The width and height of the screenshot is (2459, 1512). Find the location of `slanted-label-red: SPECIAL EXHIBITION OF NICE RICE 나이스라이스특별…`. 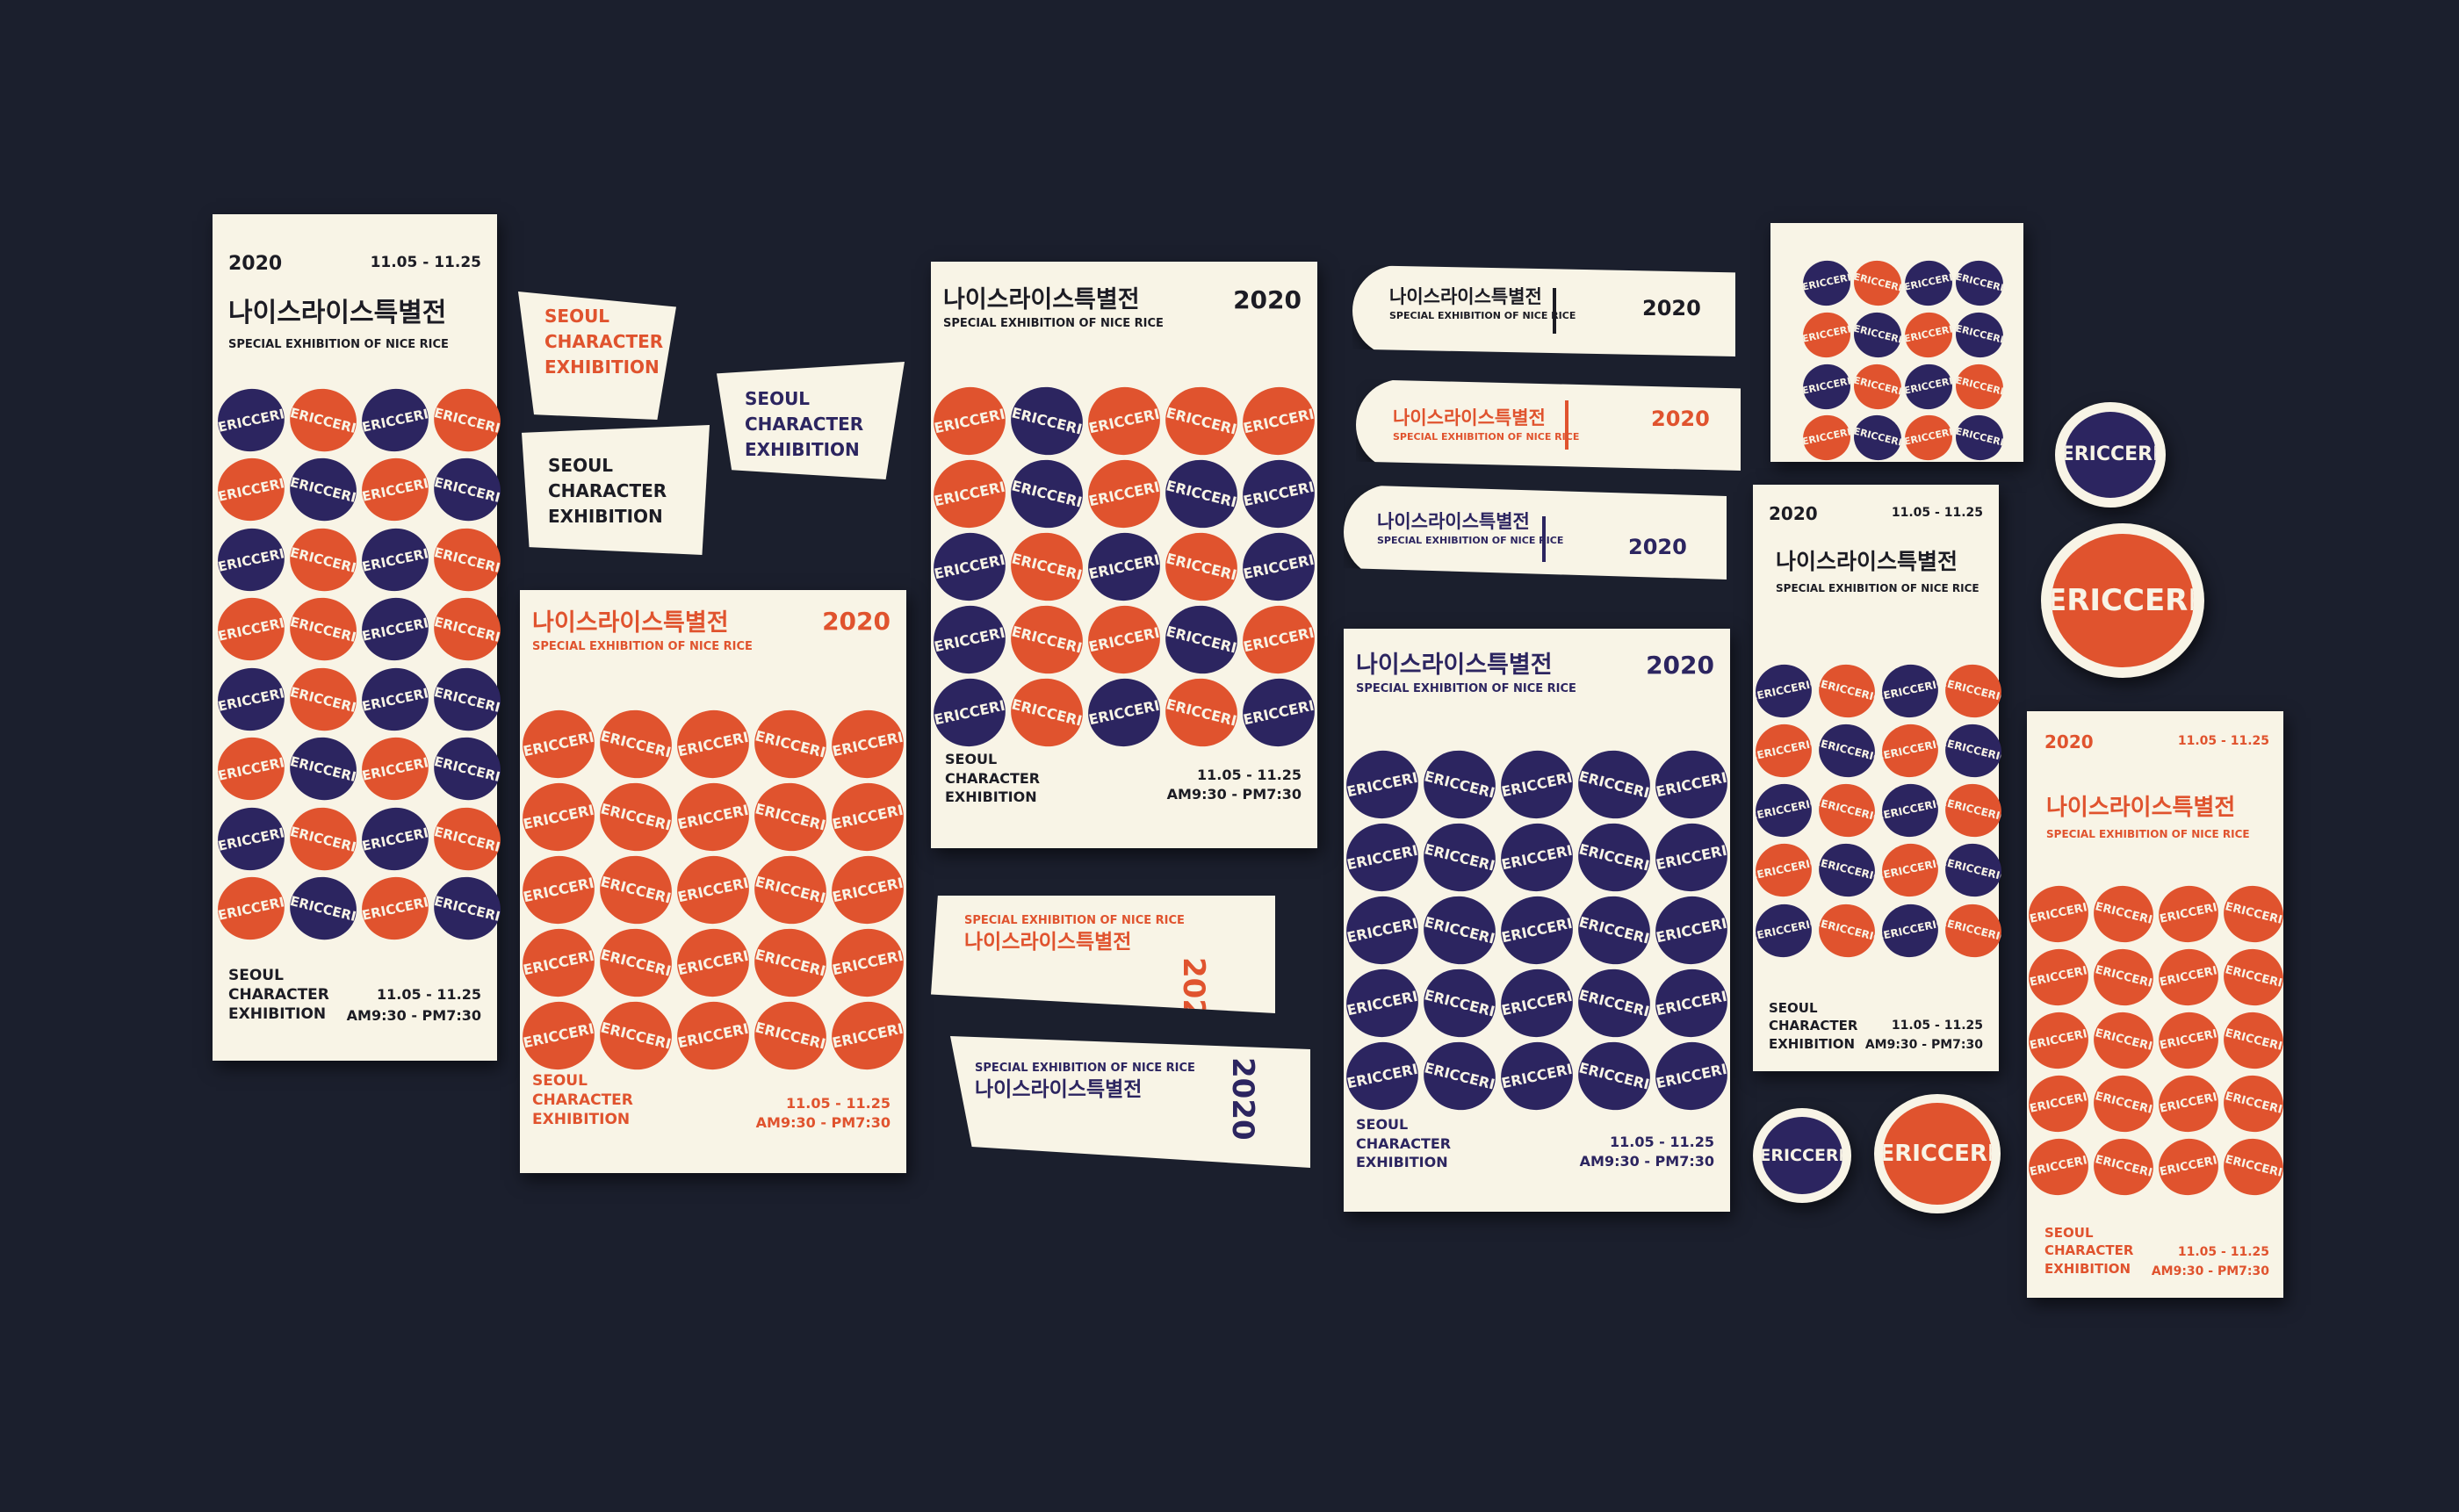

slanted-label-red: SPECIAL EXHIBITION OF NICE RICE 나이스라이스특별… is located at coordinates (1103, 954).